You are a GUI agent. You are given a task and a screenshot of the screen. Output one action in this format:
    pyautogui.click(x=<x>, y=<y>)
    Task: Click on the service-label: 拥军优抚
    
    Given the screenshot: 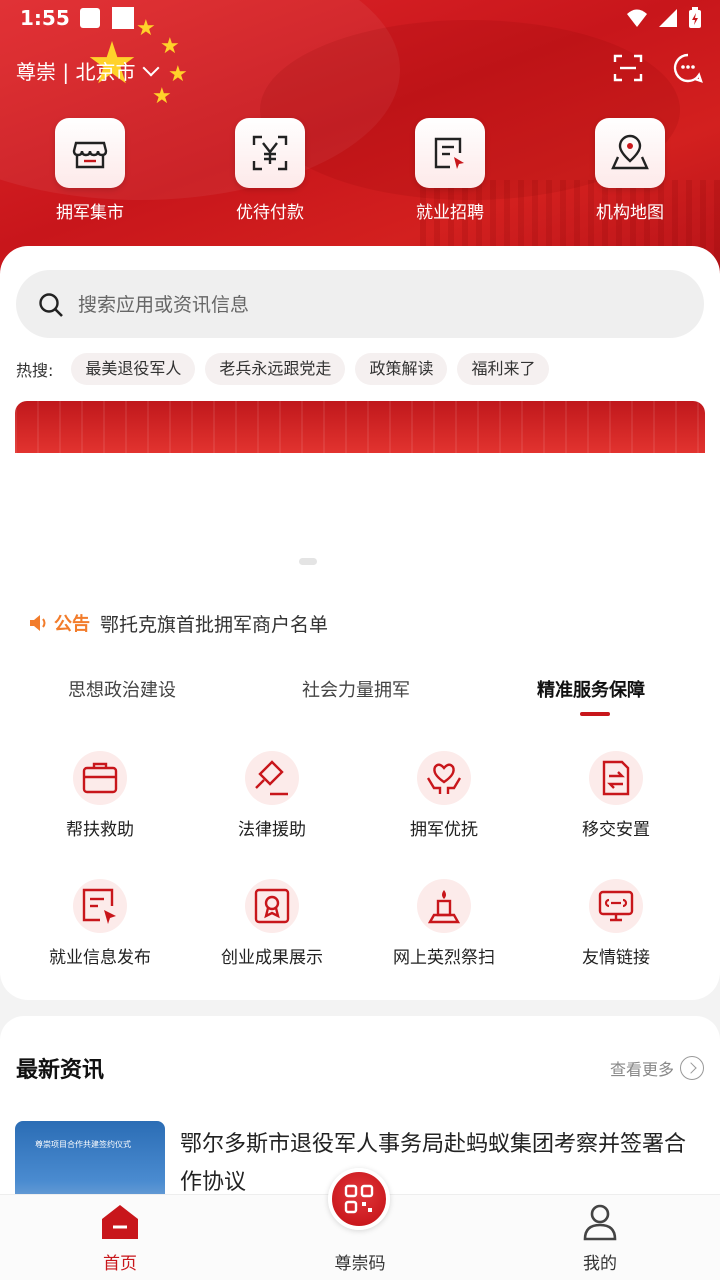 What is the action you would take?
    pyautogui.click(x=444, y=830)
    